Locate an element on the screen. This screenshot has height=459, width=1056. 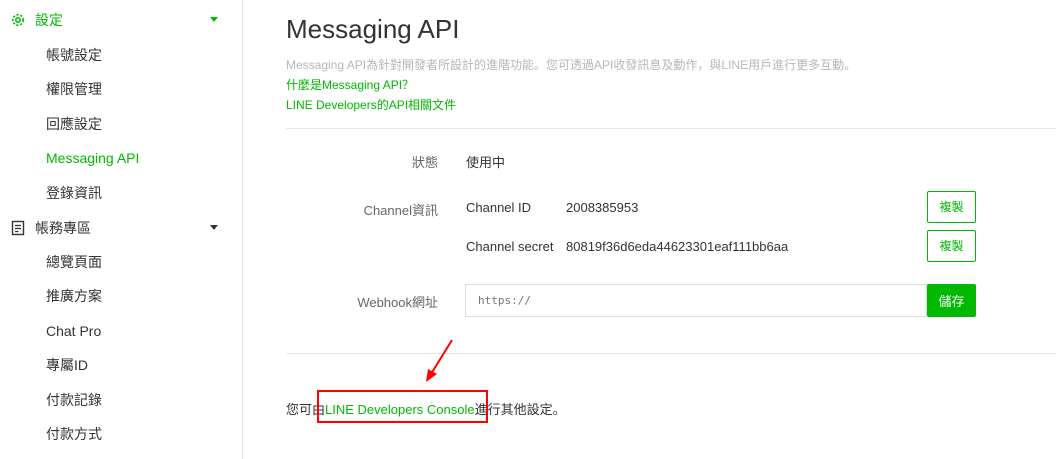
document-icon is located at coordinates (18, 228).